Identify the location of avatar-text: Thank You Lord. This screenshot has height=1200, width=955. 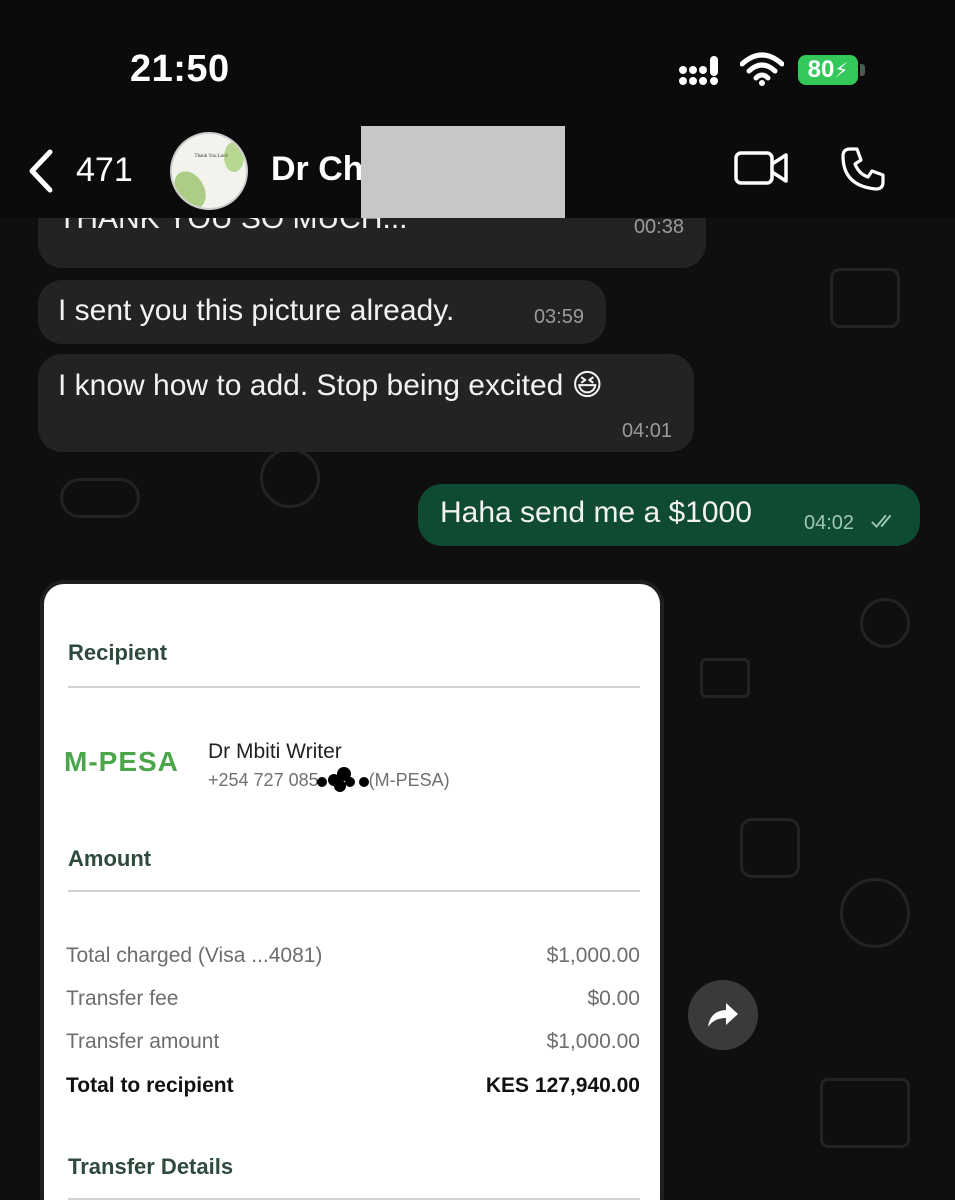
(211, 156).